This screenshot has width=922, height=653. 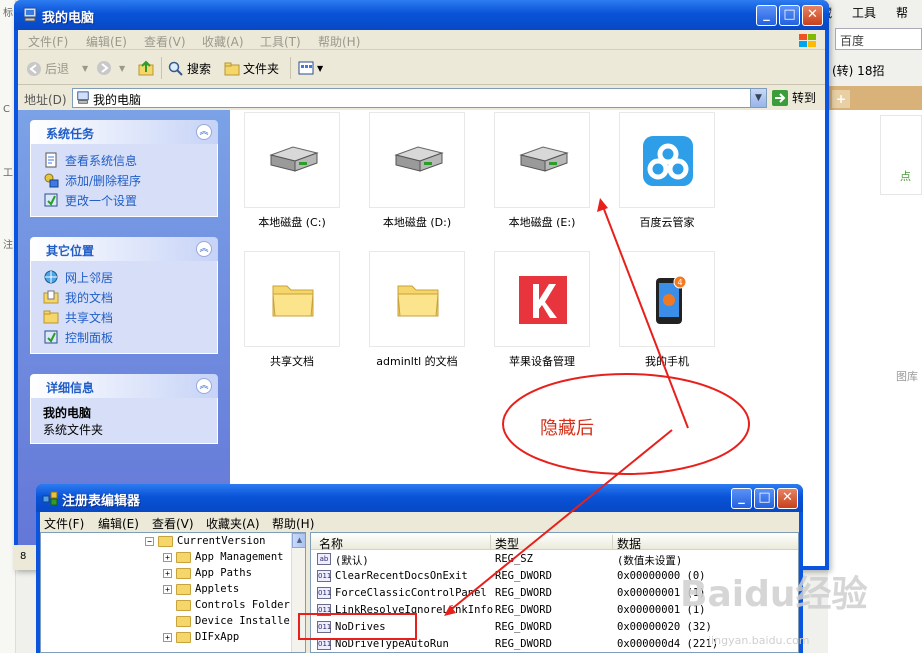 What do you see at coordinates (764, 498) in the screenshot?
I see `registry-maximize-button: □` at bounding box center [764, 498].